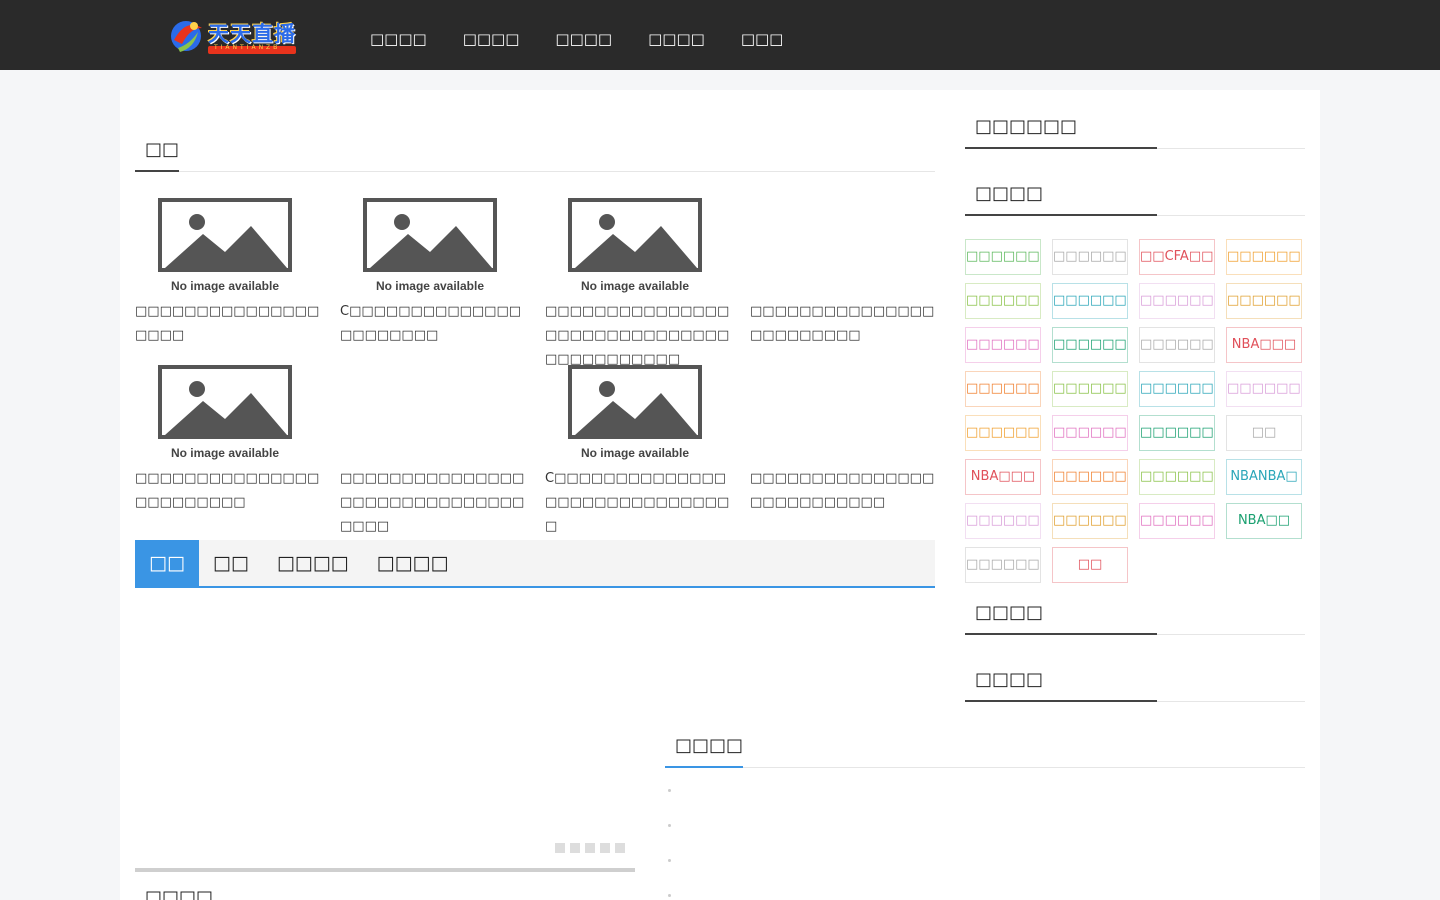  What do you see at coordinates (231, 563) in the screenshot?
I see `tab-2: □□` at bounding box center [231, 563].